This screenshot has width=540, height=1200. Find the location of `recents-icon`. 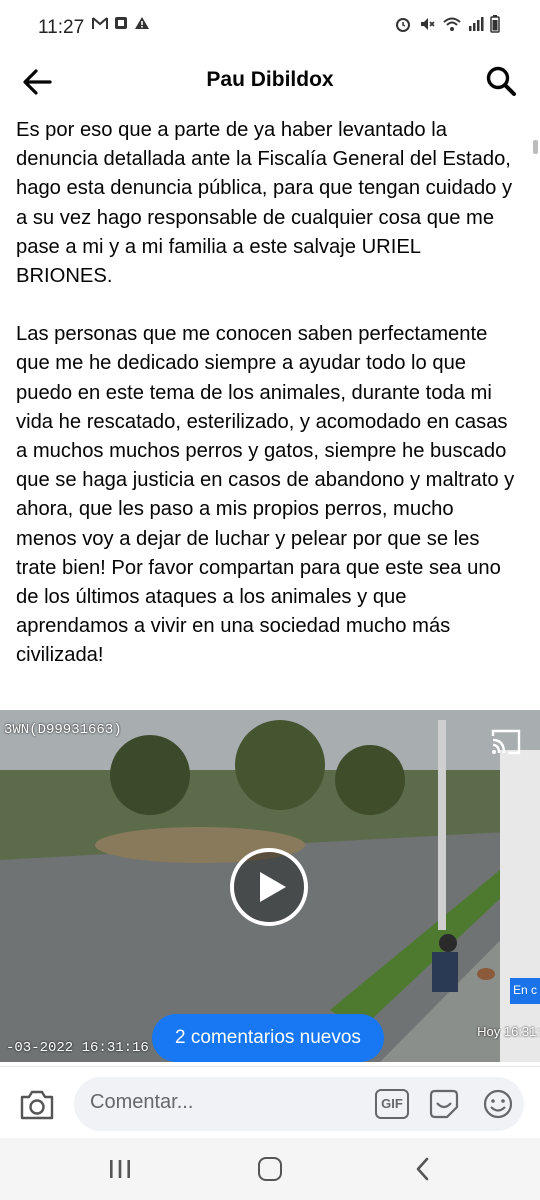

recents-icon is located at coordinates (120, 1169).